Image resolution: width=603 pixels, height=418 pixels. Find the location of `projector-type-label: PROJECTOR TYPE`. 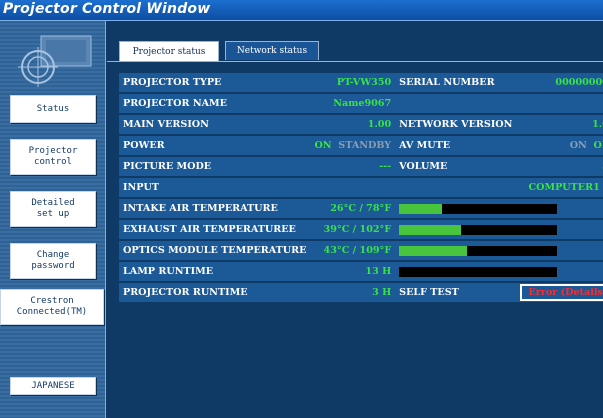

projector-type-label: PROJECTOR TYPE is located at coordinates (215, 83).